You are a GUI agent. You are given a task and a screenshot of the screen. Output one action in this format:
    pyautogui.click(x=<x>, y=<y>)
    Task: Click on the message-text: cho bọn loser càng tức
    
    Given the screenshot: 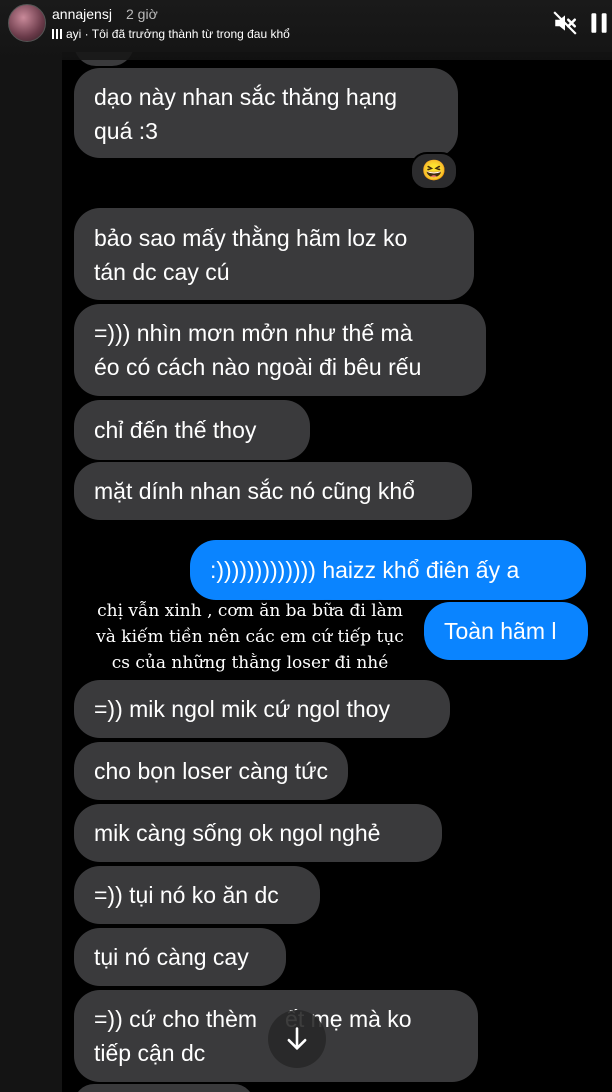 What is the action you would take?
    pyautogui.click(x=211, y=771)
    